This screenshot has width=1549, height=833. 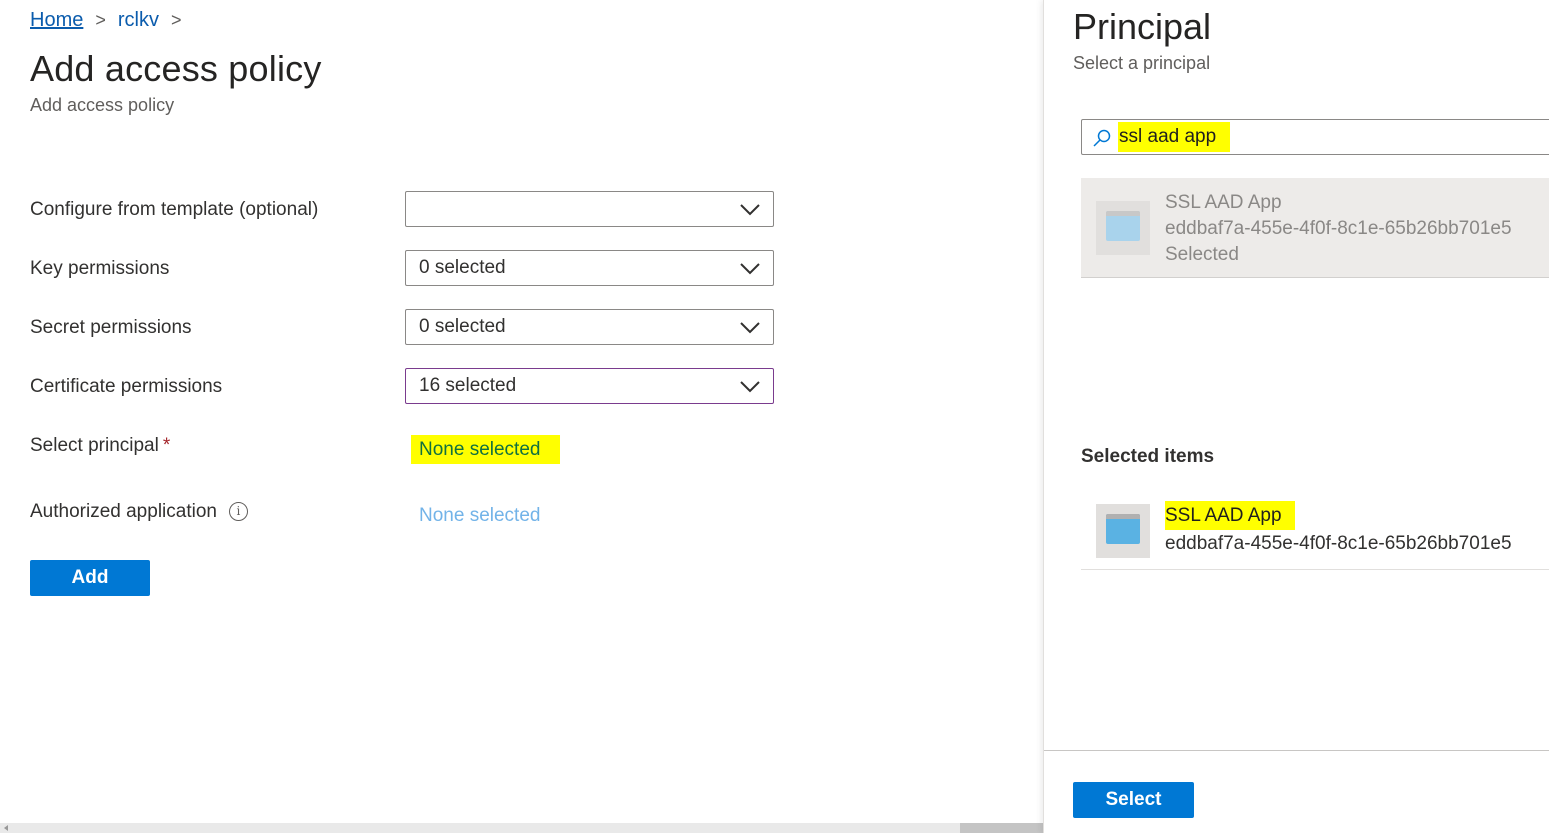 I want to click on page-title: Add access policy, so click(x=176, y=68).